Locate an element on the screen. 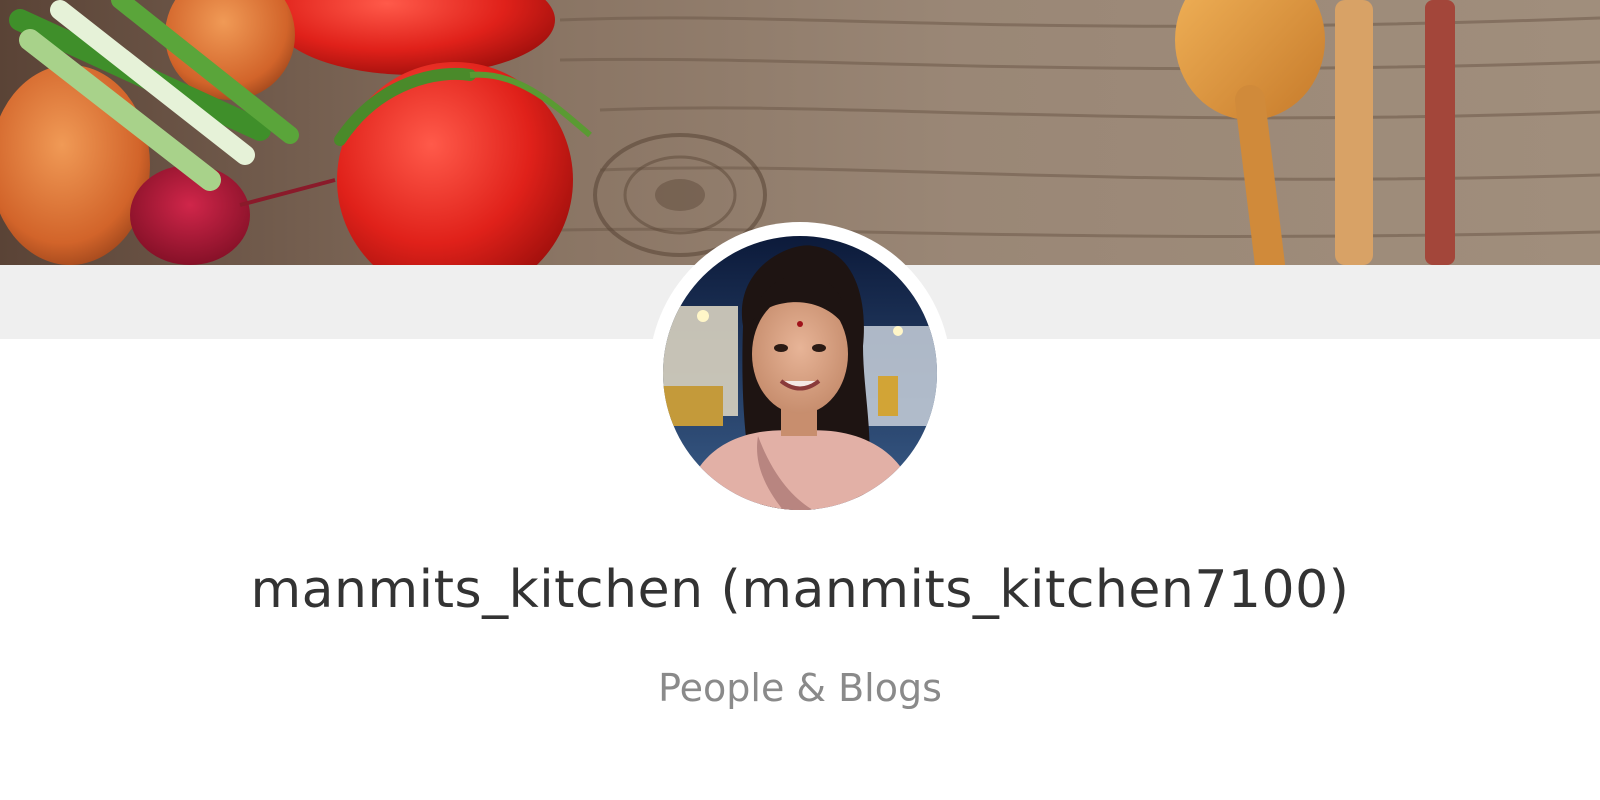 This screenshot has height=800, width=1600. avatar-photo is located at coordinates (800, 373).